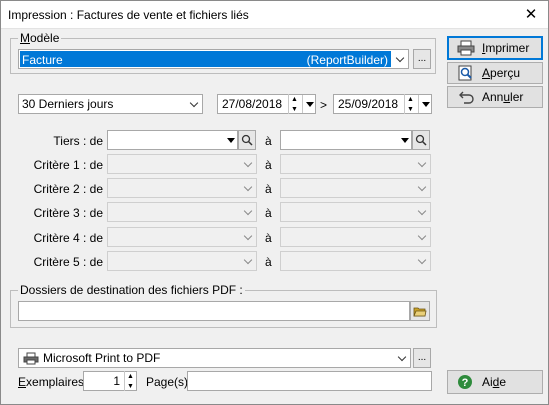  What do you see at coordinates (355, 261) in the screenshot?
I see `criteria-5-to-select` at bounding box center [355, 261].